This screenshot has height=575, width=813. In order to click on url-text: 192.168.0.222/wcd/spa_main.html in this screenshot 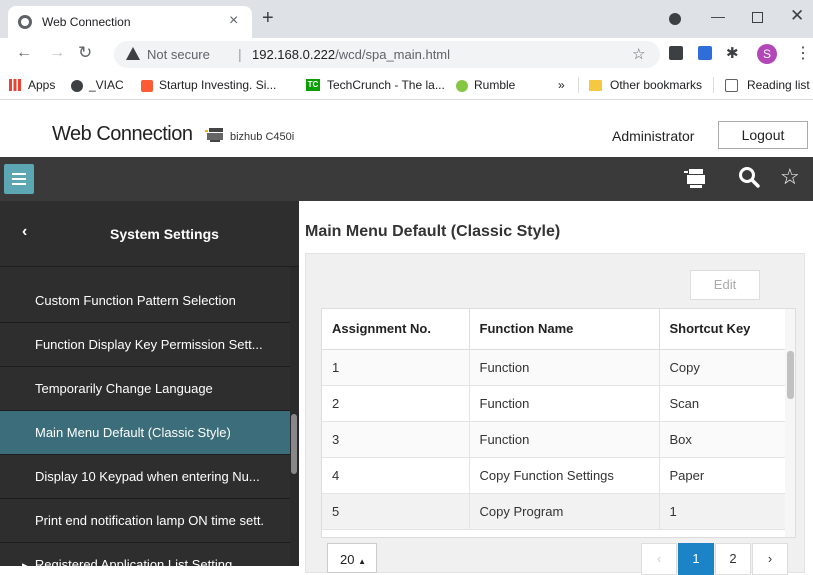, I will do `click(351, 54)`.